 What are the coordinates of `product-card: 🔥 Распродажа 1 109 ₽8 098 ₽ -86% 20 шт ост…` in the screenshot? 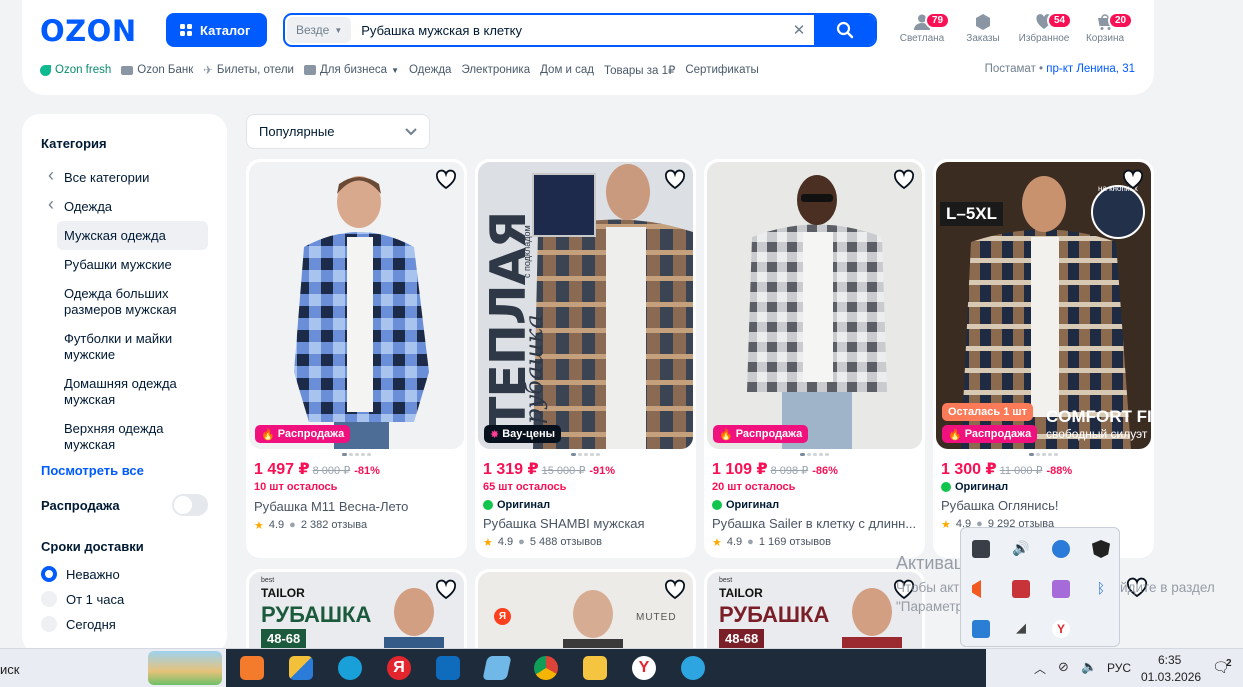 It's located at (814, 358).